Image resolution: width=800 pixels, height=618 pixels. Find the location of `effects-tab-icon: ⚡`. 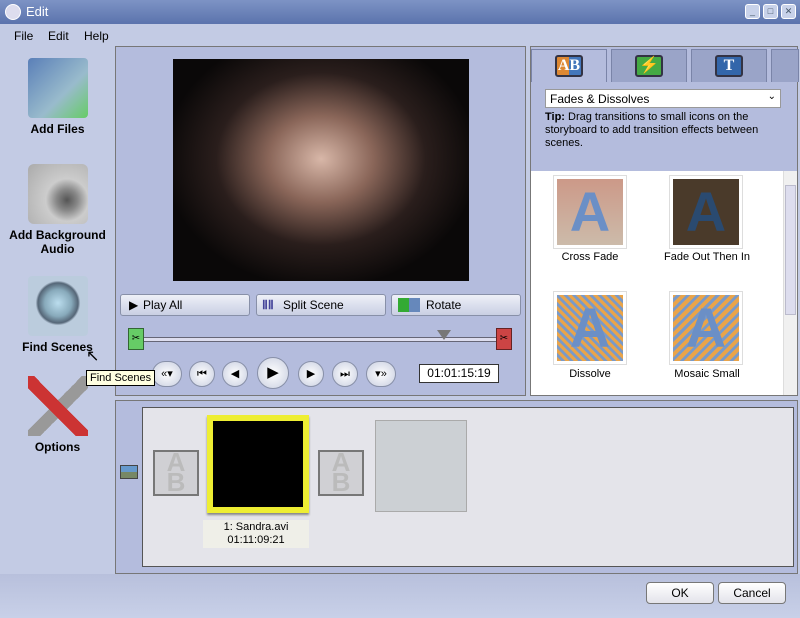

effects-tab-icon: ⚡ is located at coordinates (649, 66).